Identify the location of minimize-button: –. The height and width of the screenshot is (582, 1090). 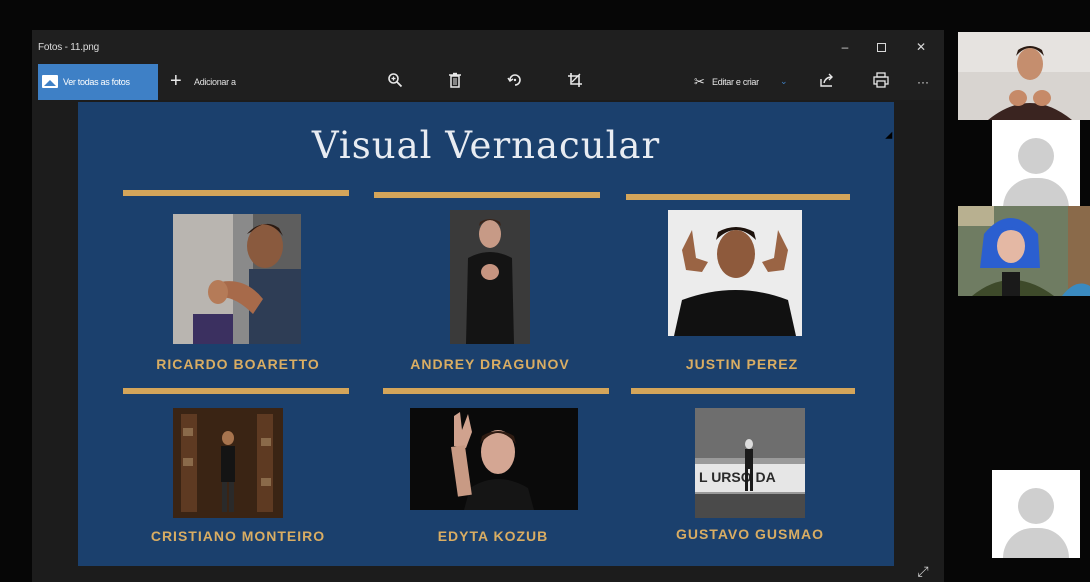
(845, 47).